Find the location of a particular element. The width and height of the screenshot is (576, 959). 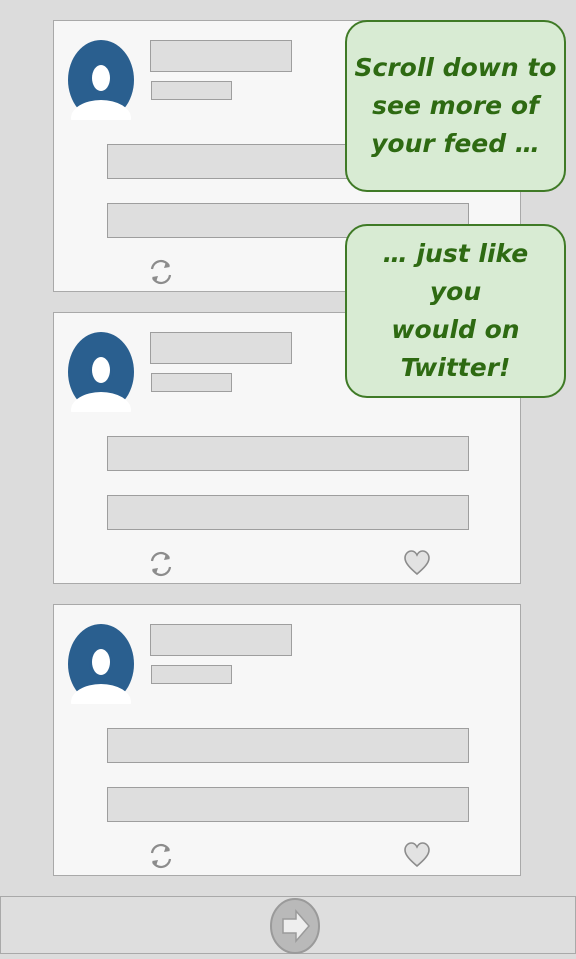

bottom-bar is located at coordinates (288, 925).